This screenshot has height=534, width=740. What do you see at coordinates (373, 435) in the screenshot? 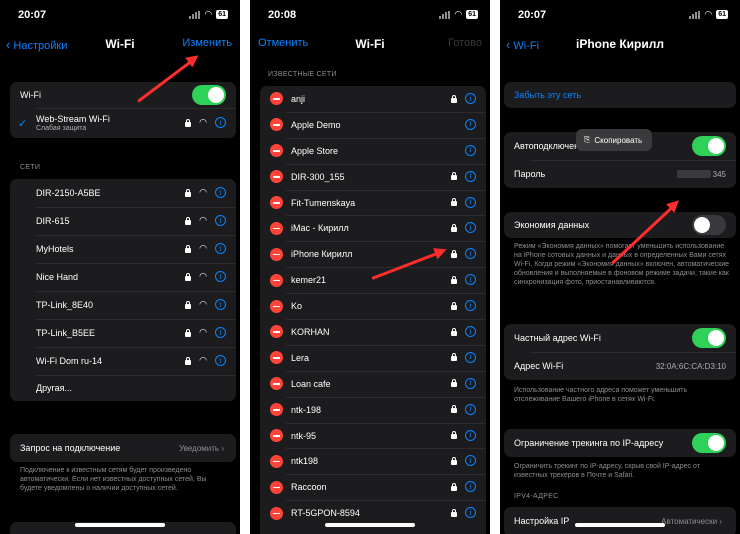
I see `known-network-row: ntk-95 i` at bounding box center [373, 435].